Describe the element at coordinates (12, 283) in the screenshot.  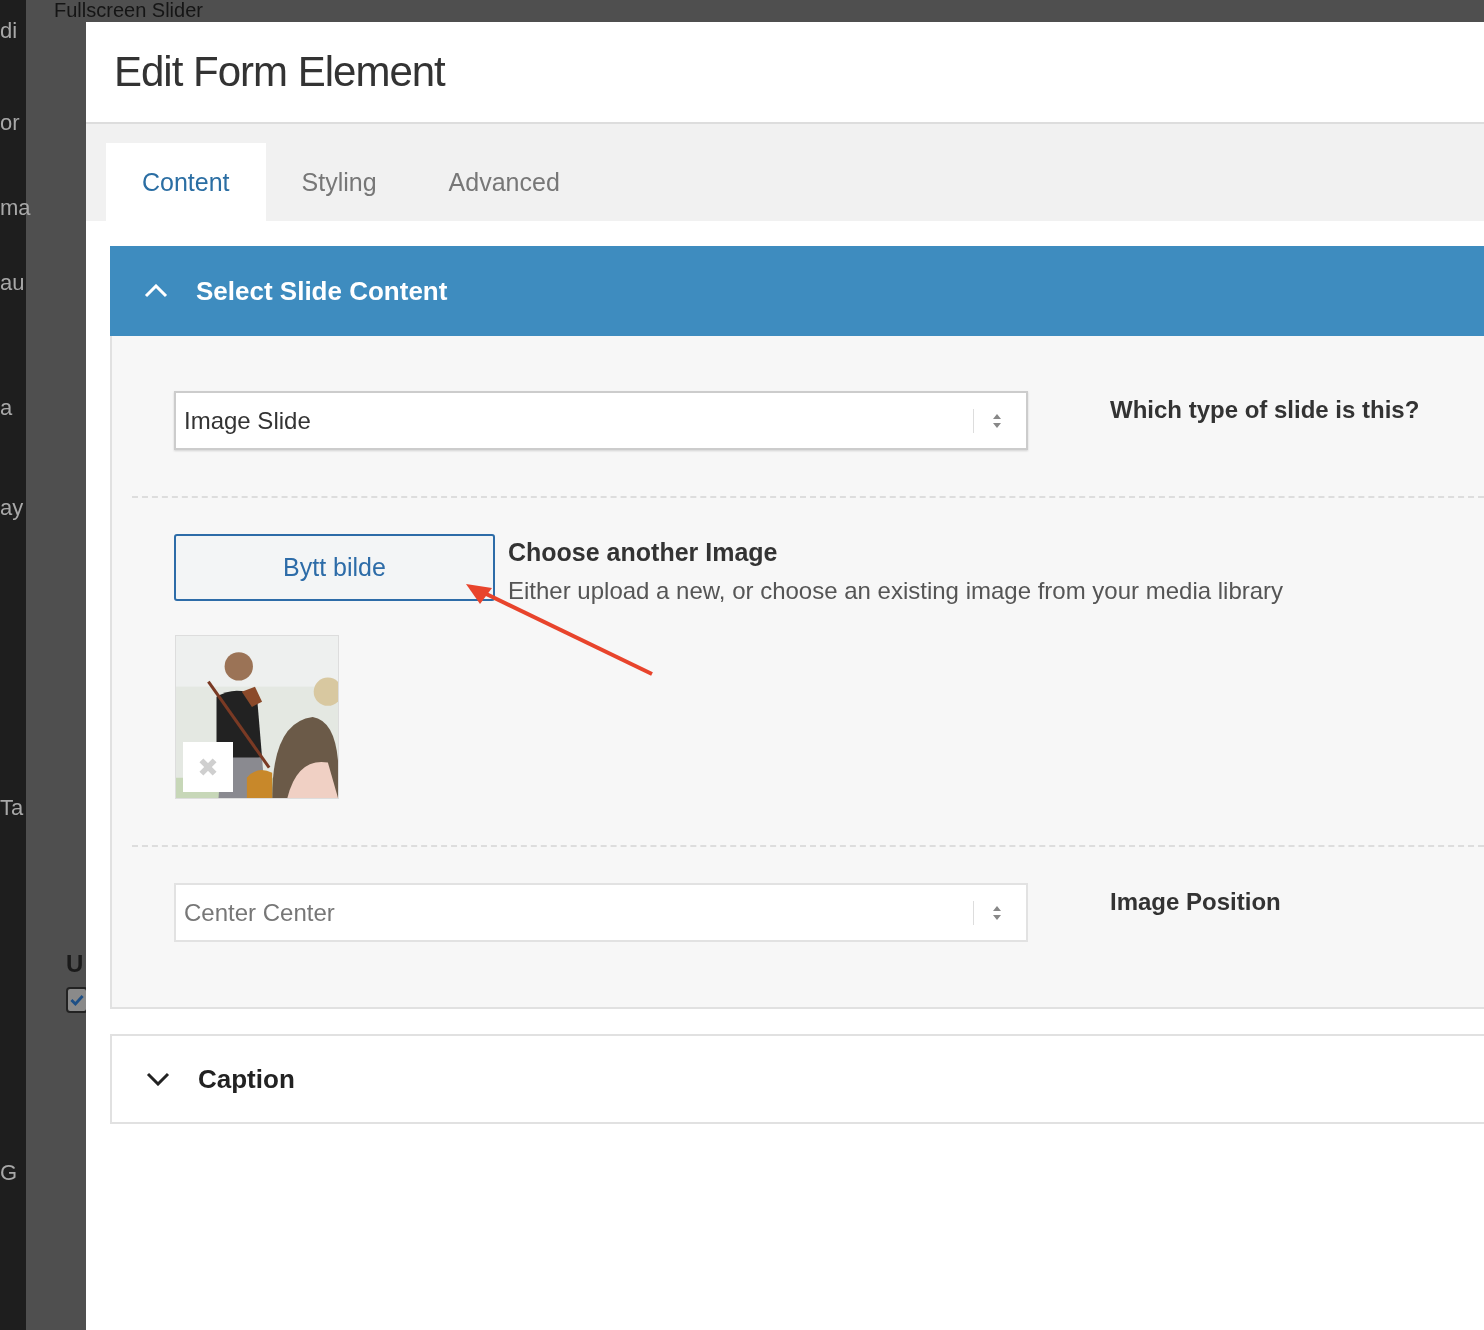
I see `sidebar-label: au` at that location.